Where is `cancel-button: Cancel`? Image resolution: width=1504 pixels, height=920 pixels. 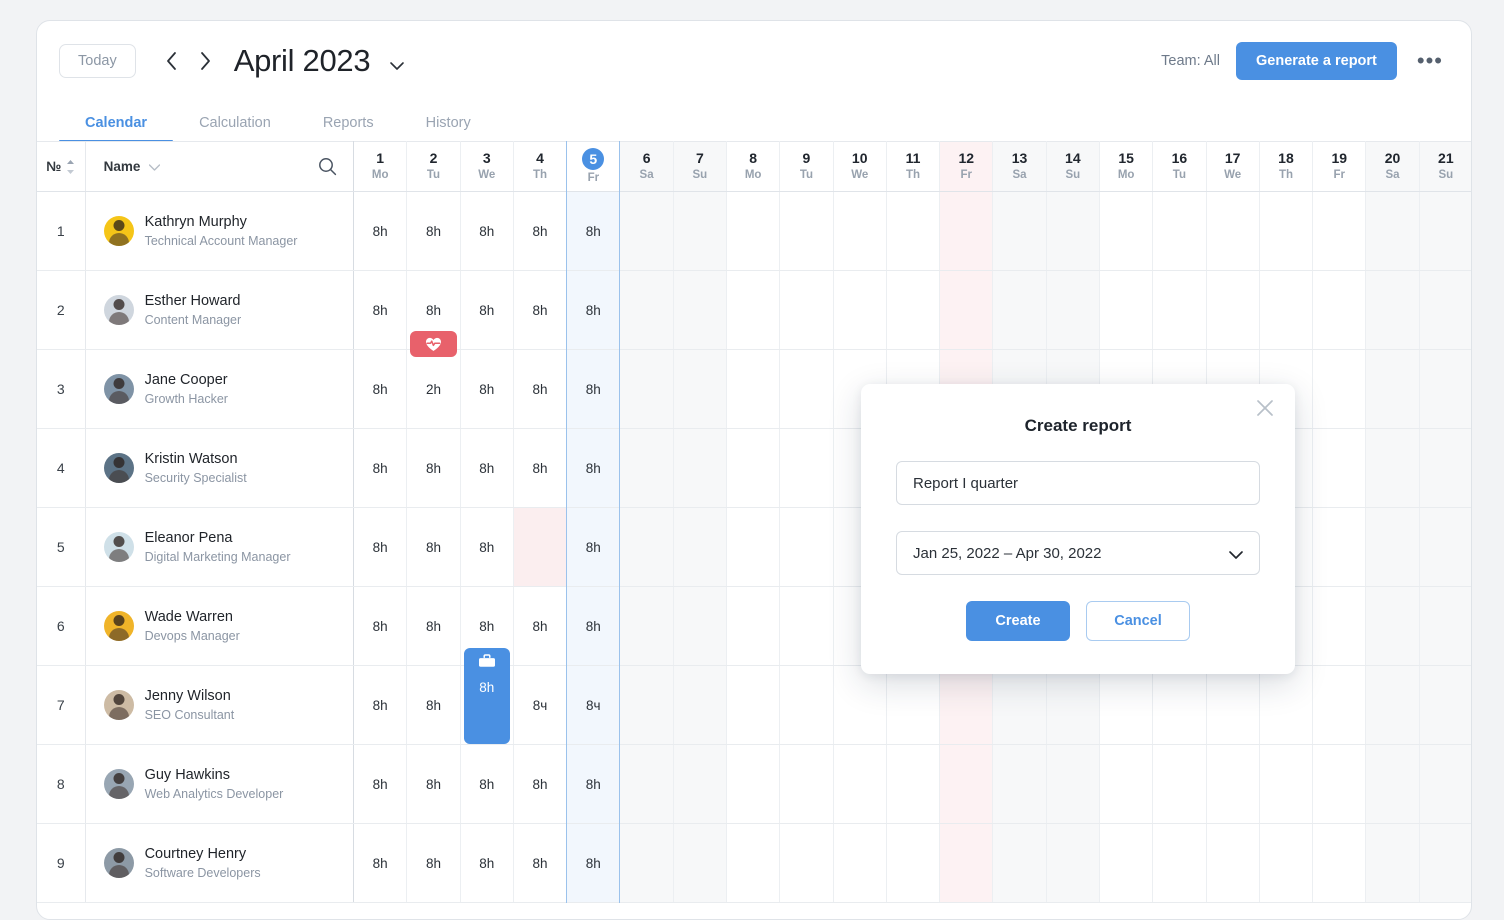 cancel-button: Cancel is located at coordinates (1138, 621).